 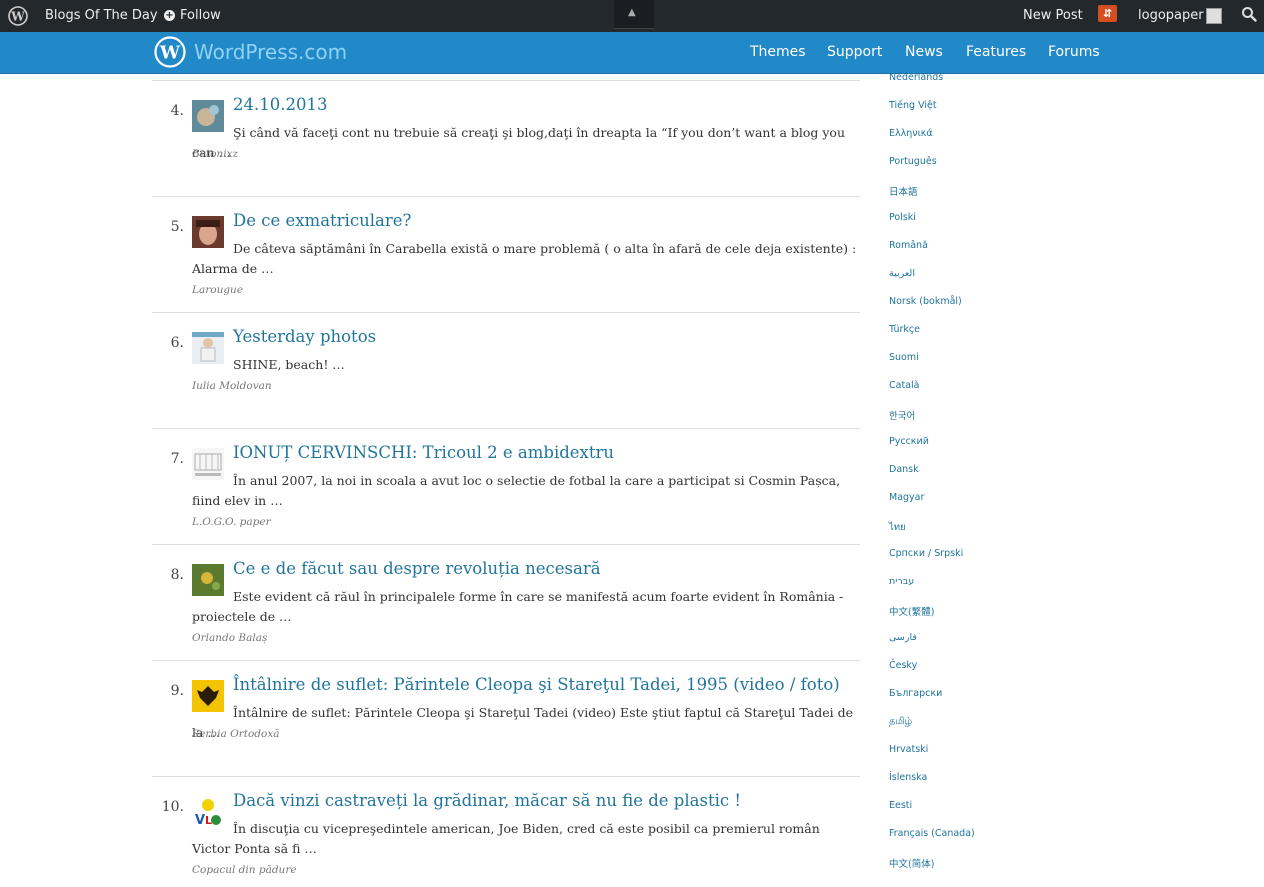 I want to click on rank-number: 5., so click(x=177, y=227).